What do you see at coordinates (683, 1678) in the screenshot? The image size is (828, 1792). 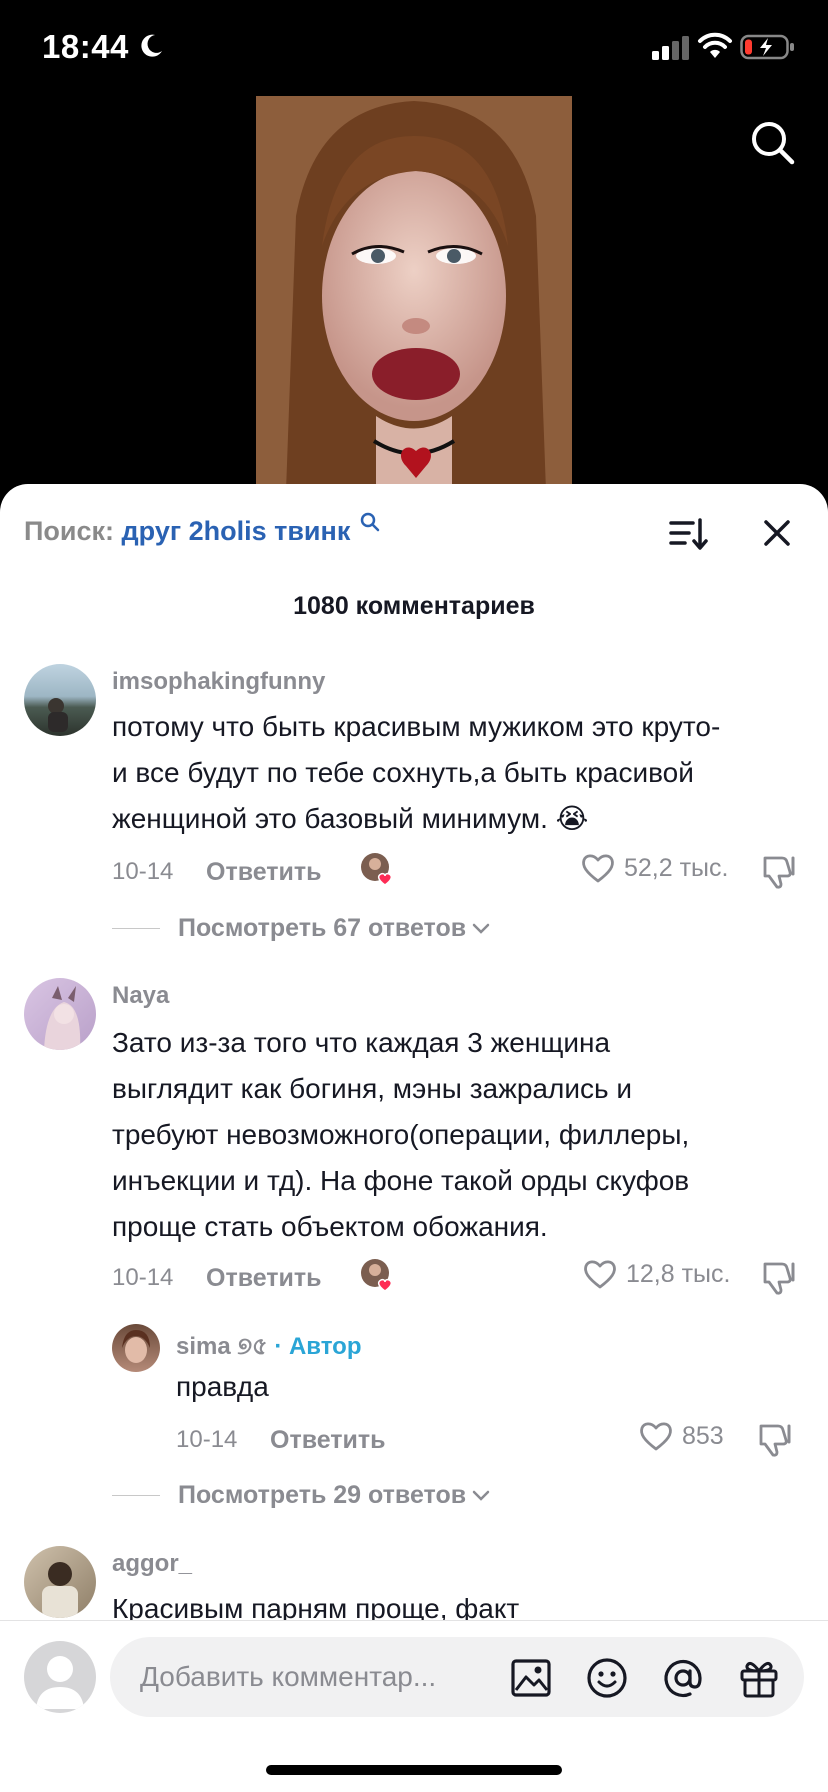 I see `mention-icon` at bounding box center [683, 1678].